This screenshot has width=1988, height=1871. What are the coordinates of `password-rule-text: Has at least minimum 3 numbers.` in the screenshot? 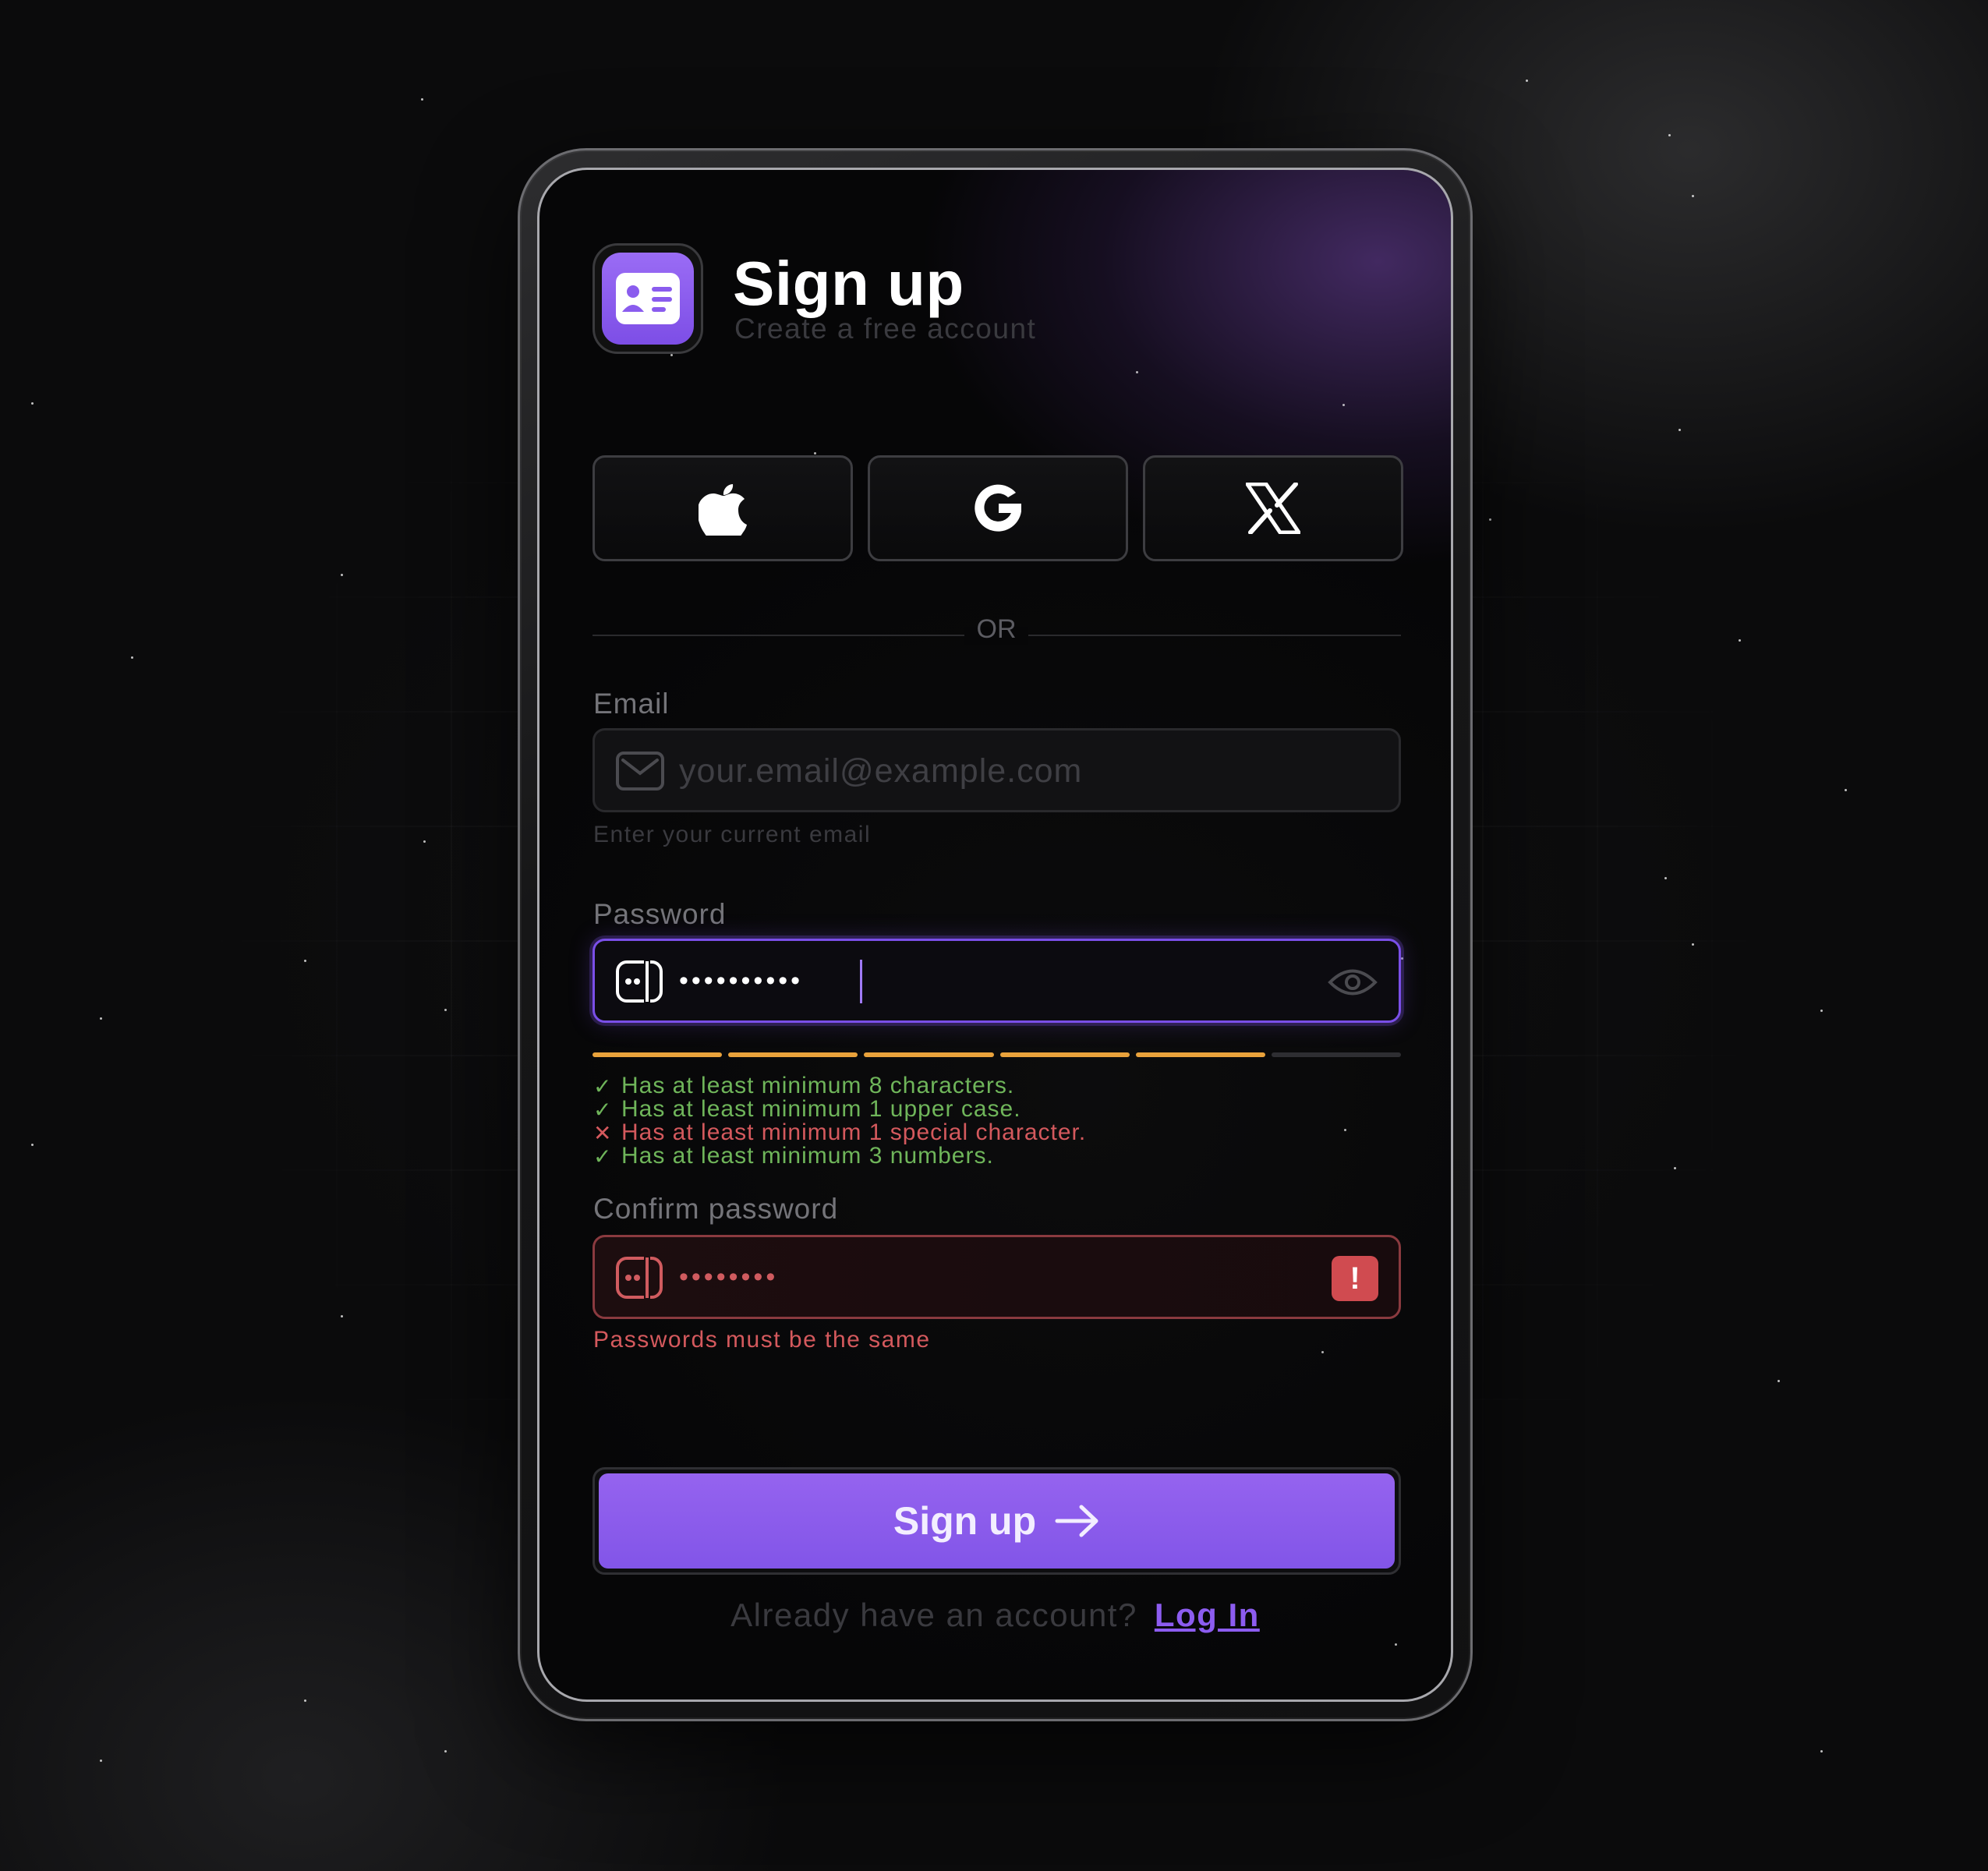 It's located at (807, 1156).